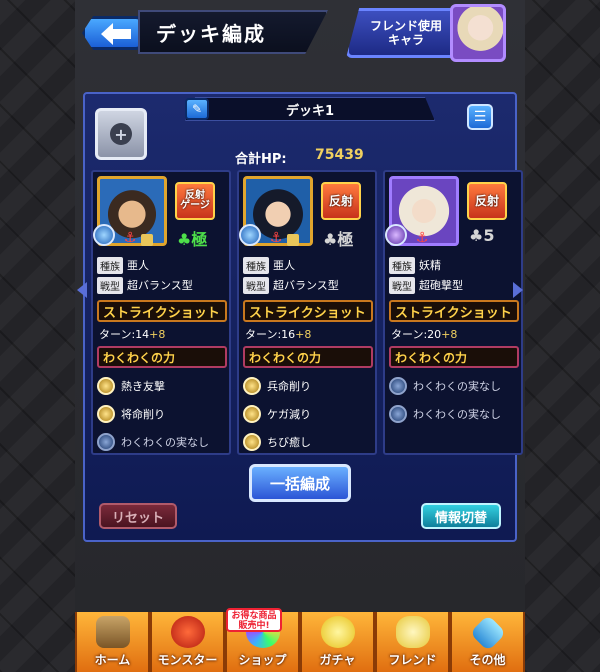 The height and width of the screenshot is (672, 600). I want to click on turn-count: ターン:14+8, so click(132, 334).